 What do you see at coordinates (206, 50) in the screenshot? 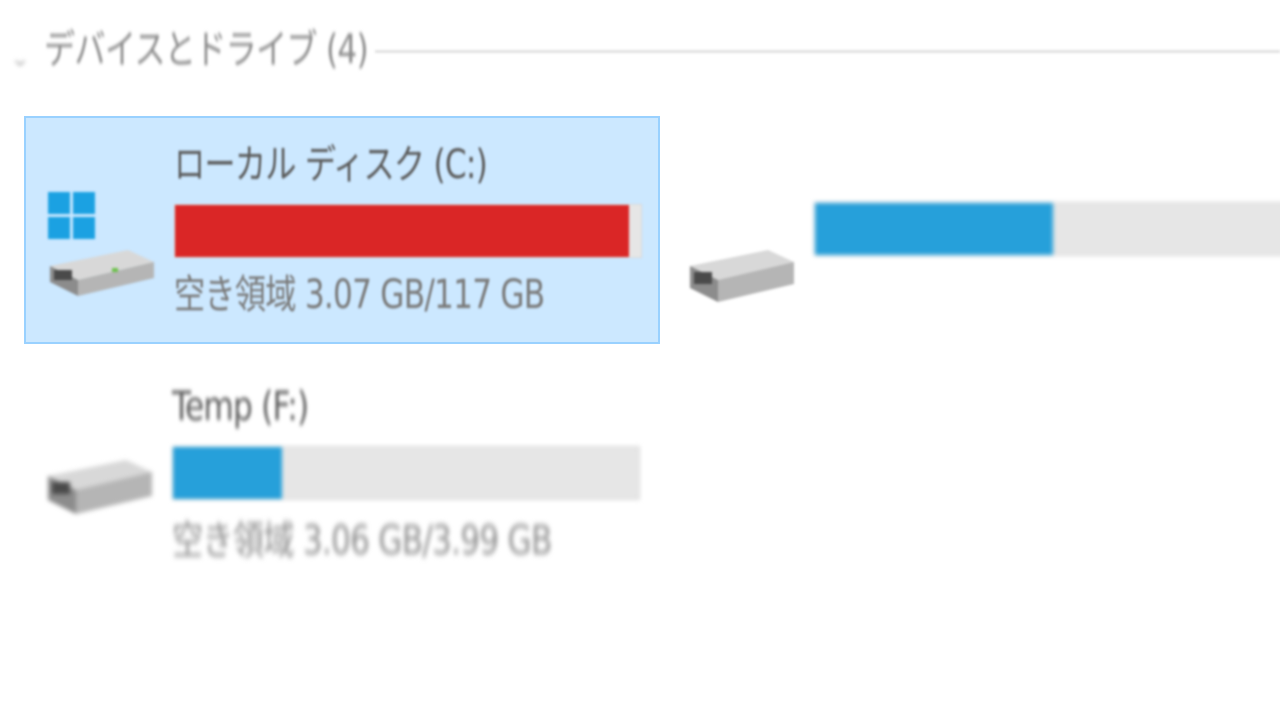
I see `section-title: デバイスとドライブ (4)` at bounding box center [206, 50].